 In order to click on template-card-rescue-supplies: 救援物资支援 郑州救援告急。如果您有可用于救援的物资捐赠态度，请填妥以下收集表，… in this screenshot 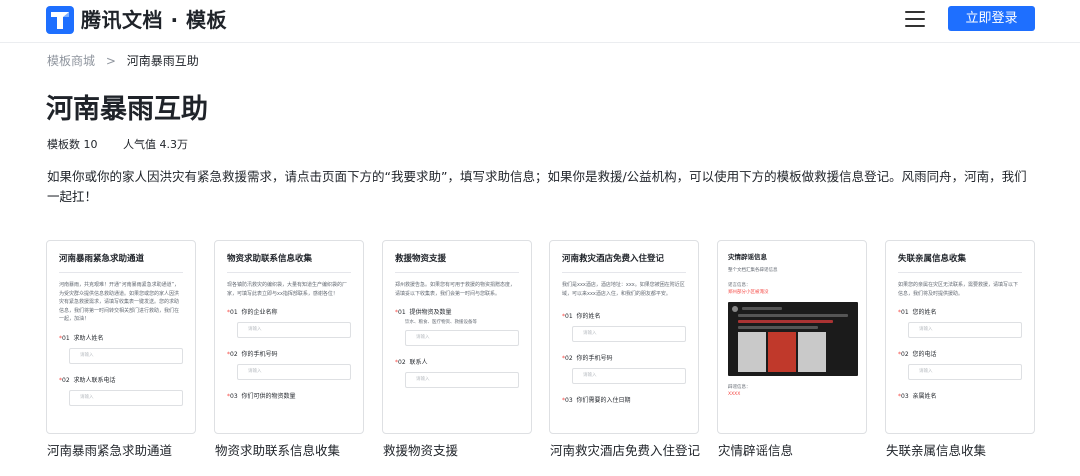, I will do `click(457, 337)`.